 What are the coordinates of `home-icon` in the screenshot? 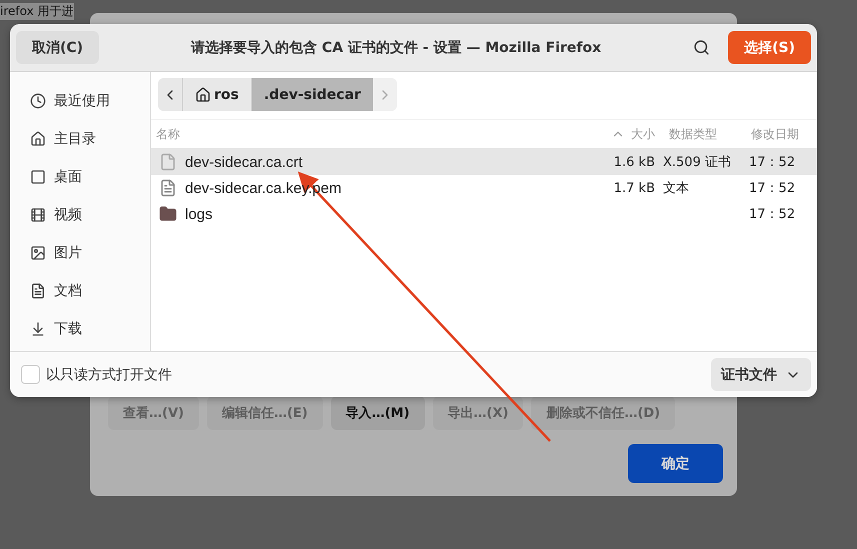 It's located at (38, 139).